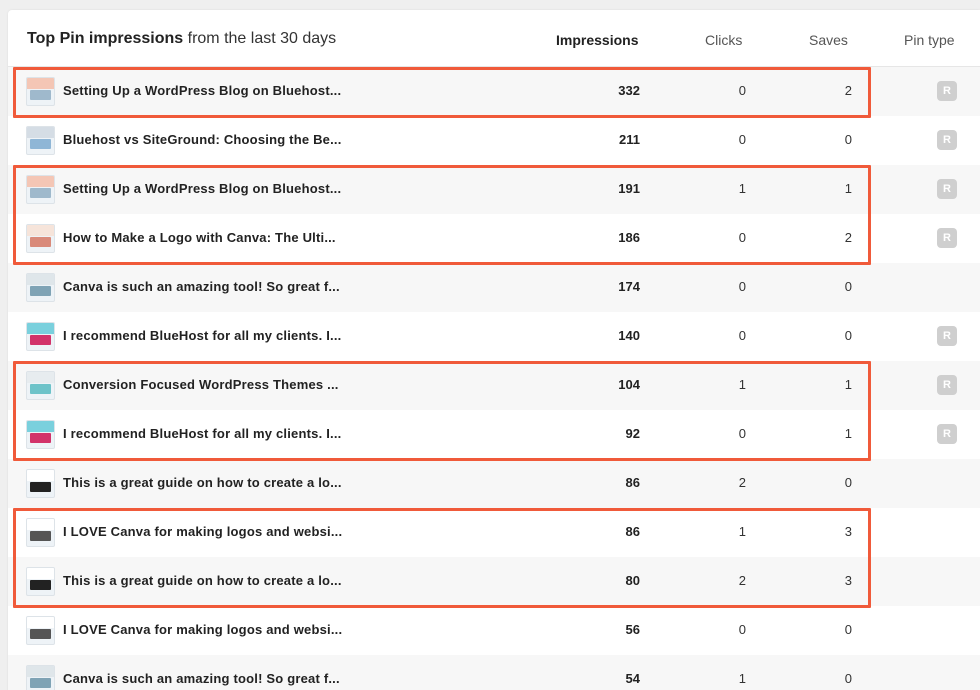 The width and height of the screenshot is (980, 690). Describe the element at coordinates (632, 629) in the screenshot. I see `impressions-value: 56` at that location.